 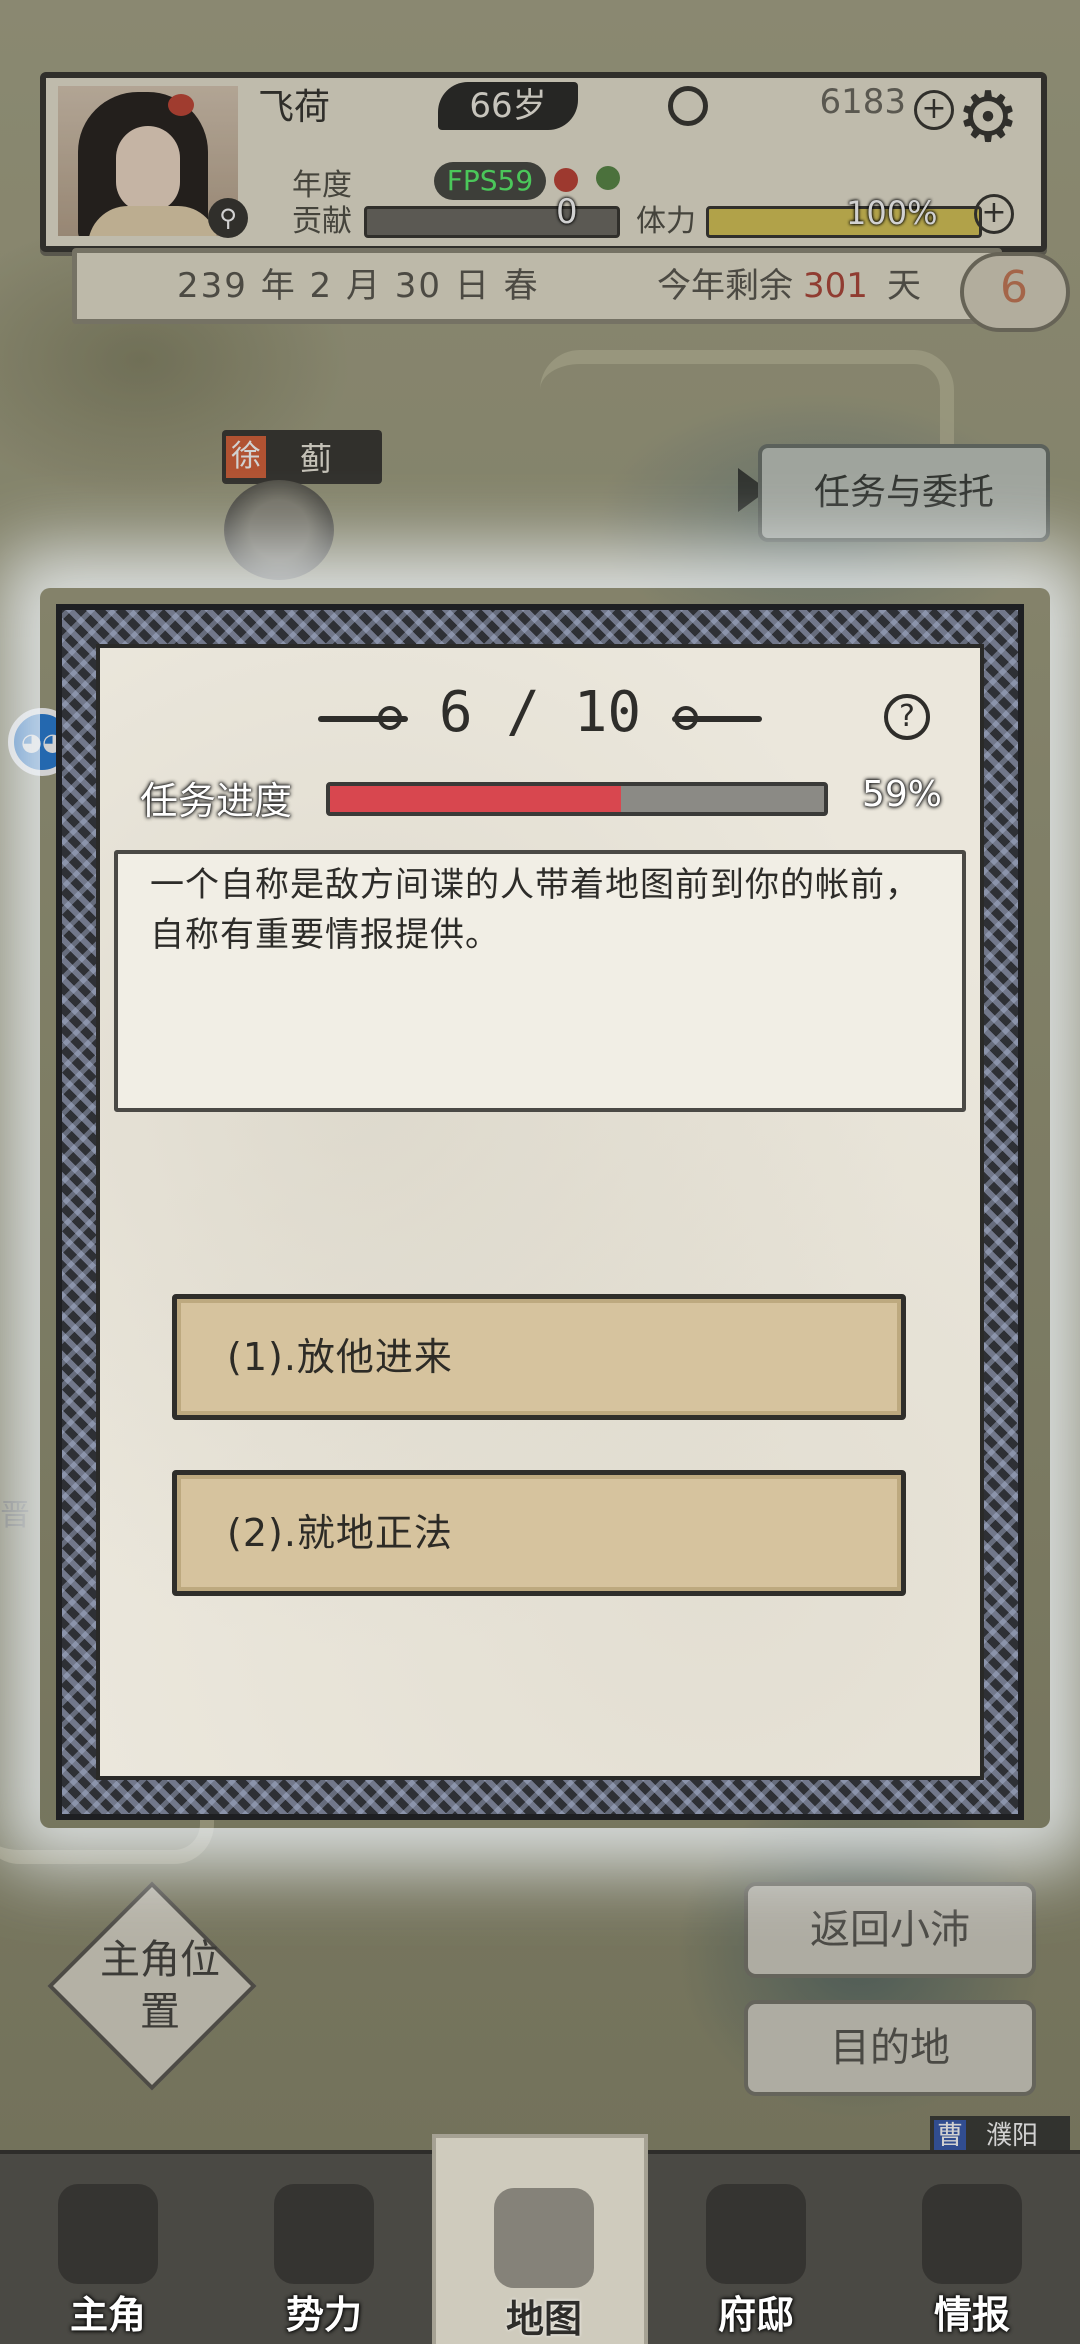 I want to click on task-progress-bar, so click(x=577, y=799).